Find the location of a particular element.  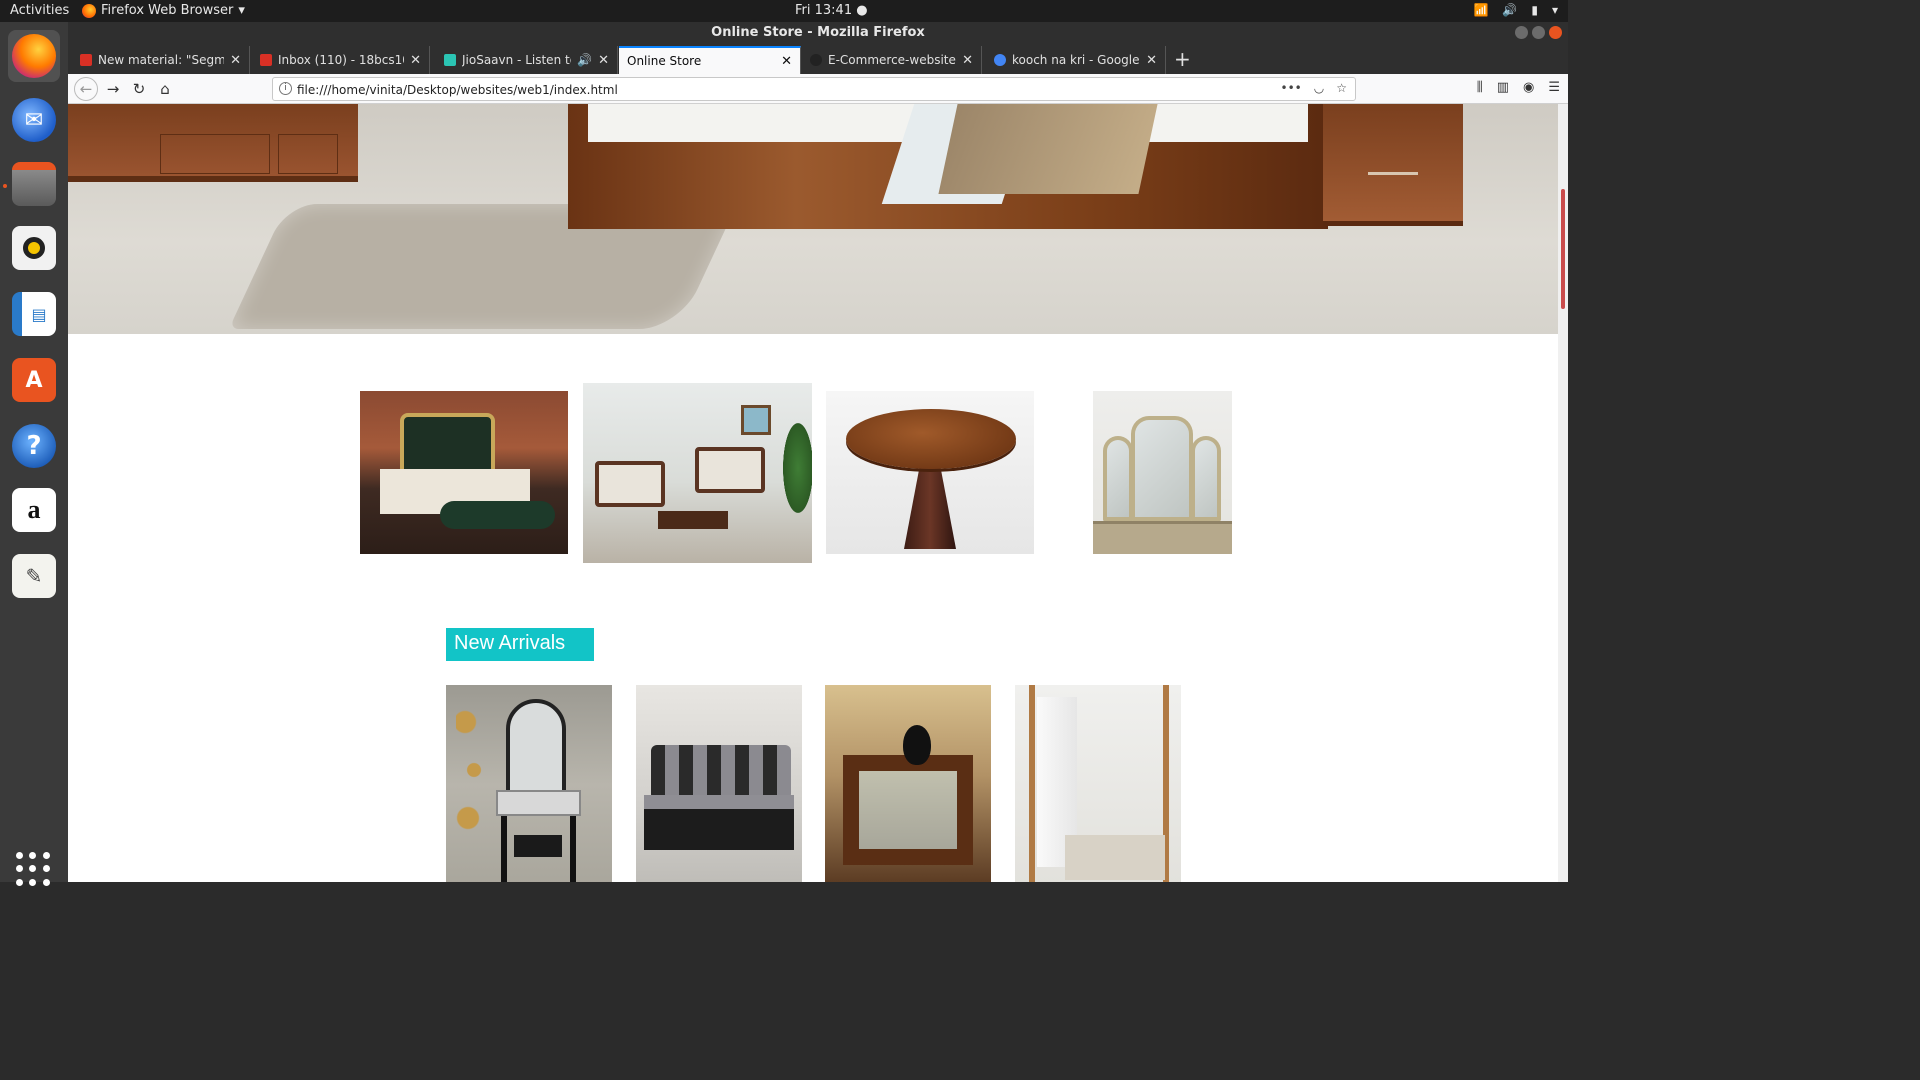

dock-software: A is located at coordinates (34, 380).